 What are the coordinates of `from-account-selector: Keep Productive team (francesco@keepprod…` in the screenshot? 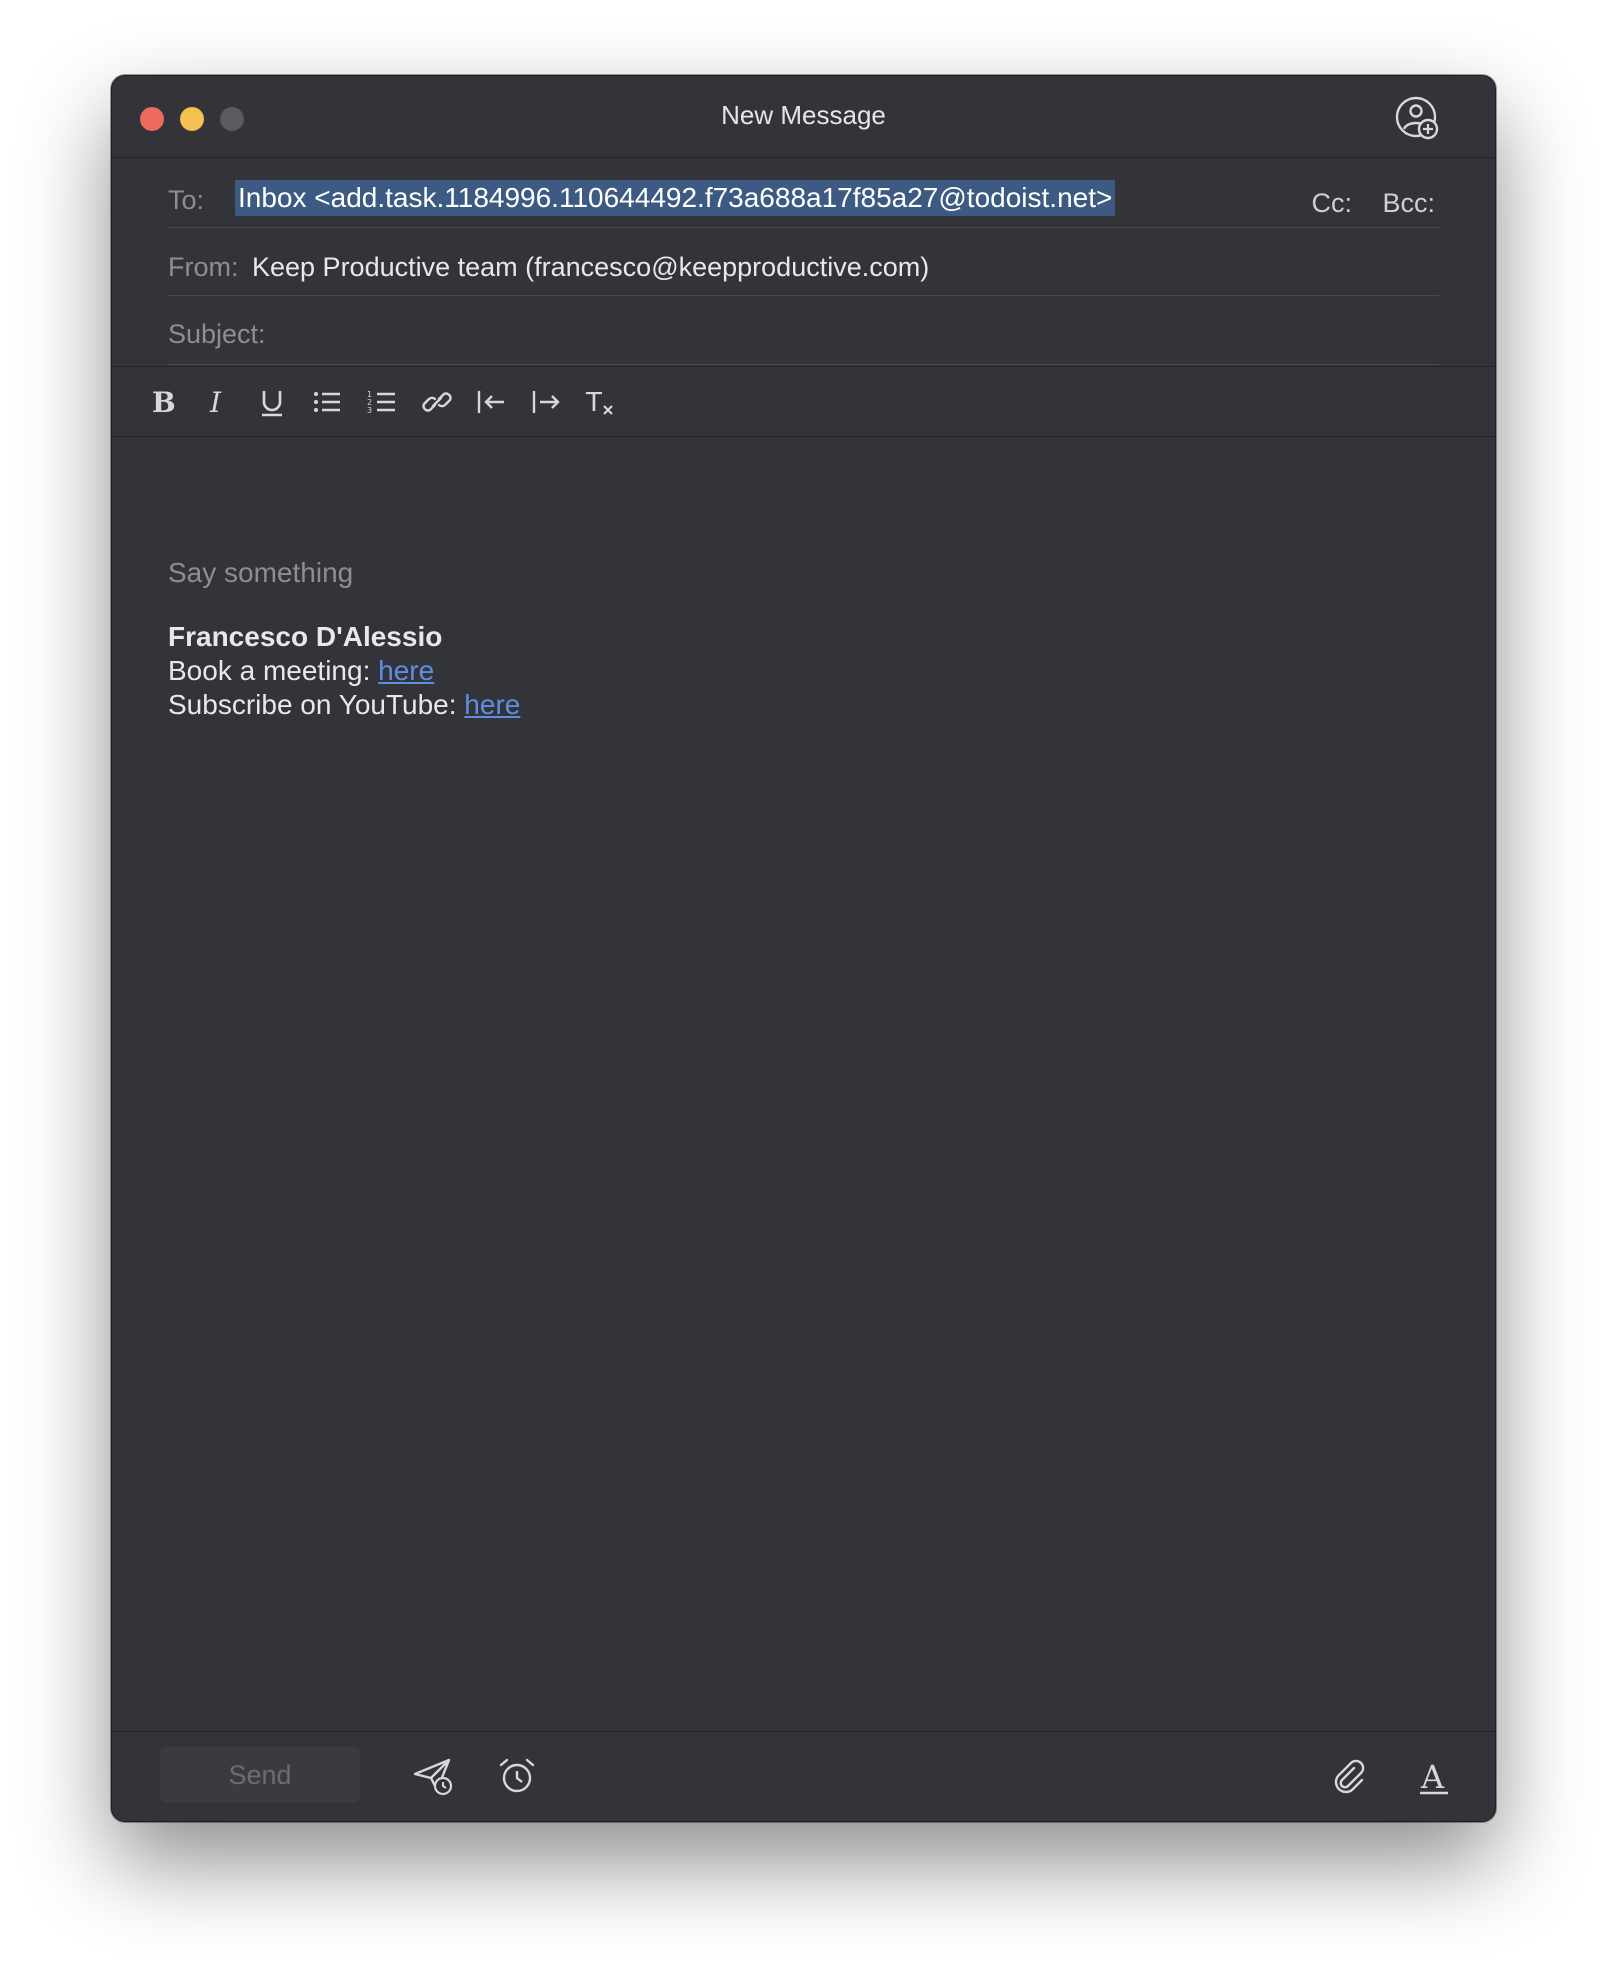 It's located at (590, 267).